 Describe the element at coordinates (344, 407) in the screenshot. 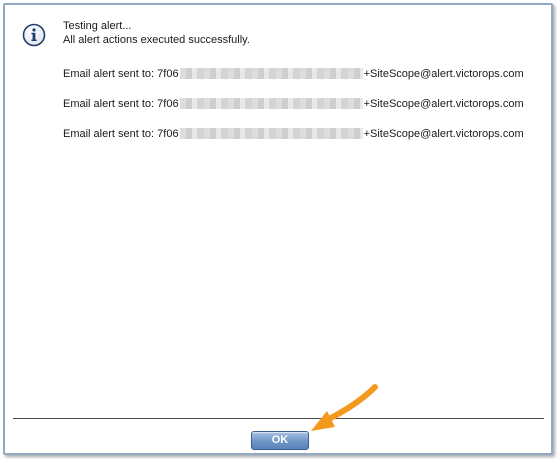

I see `arrow-annotation-icon` at that location.